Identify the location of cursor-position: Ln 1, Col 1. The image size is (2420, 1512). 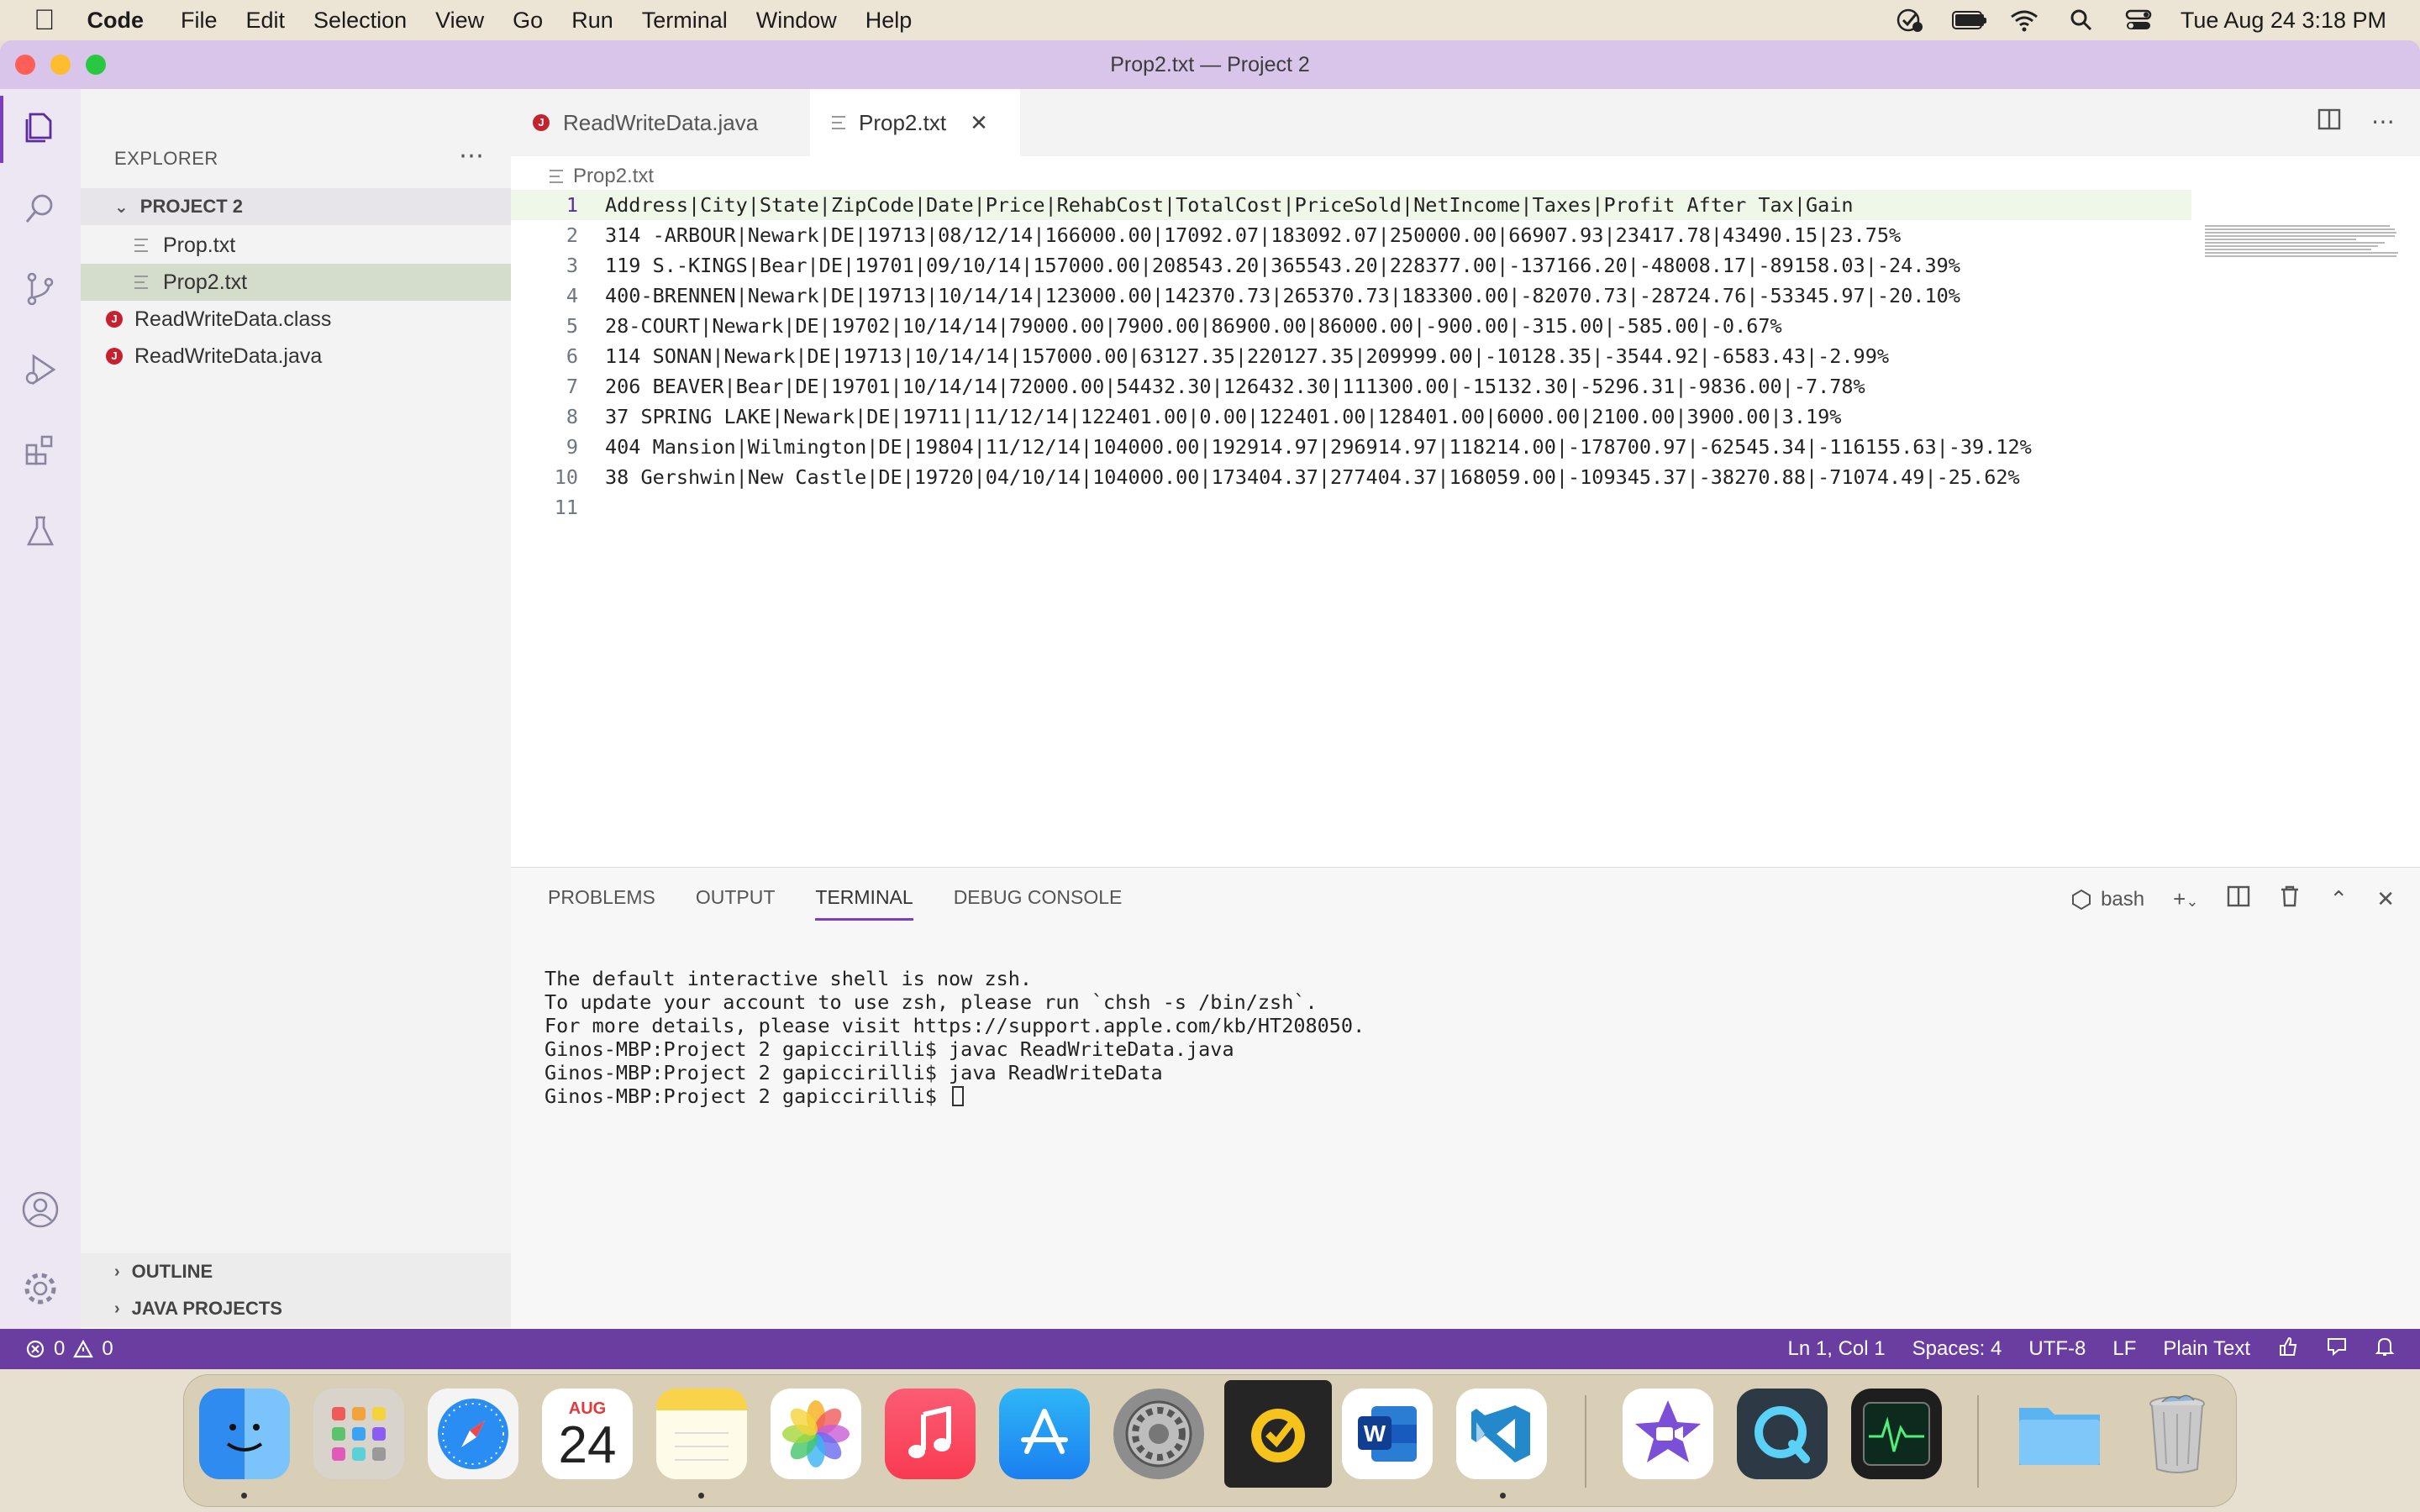
(1837, 1349).